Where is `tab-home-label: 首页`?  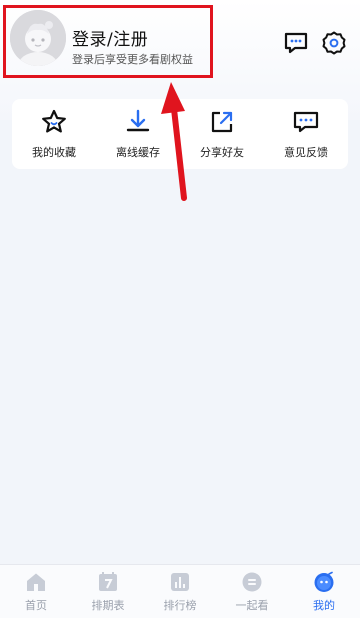
tab-home-label: 首页 is located at coordinates (36, 605).